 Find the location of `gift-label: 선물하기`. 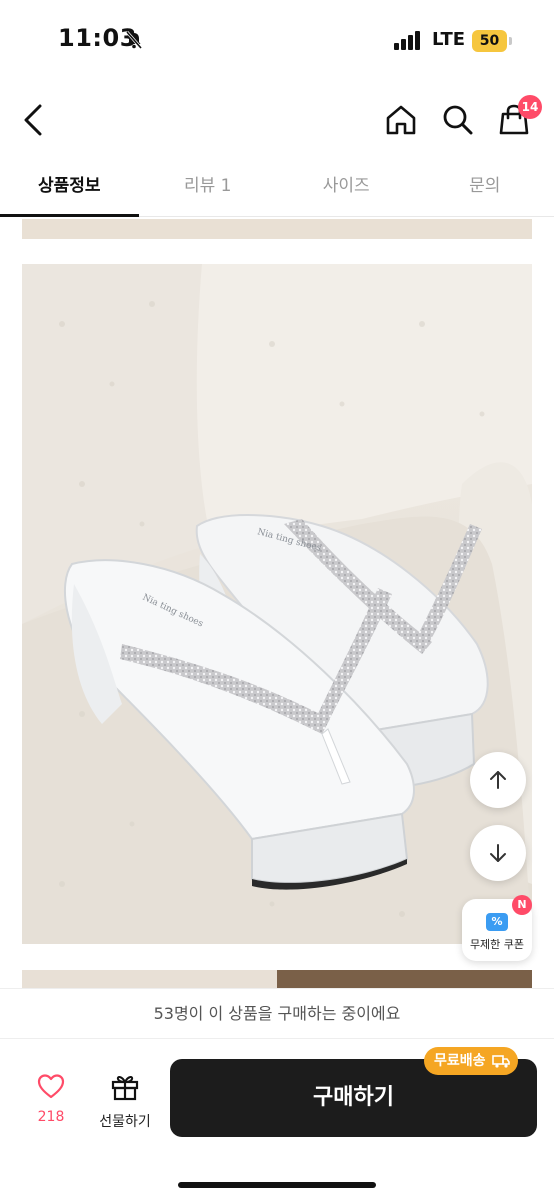

gift-label: 선물하기 is located at coordinates (125, 1122).